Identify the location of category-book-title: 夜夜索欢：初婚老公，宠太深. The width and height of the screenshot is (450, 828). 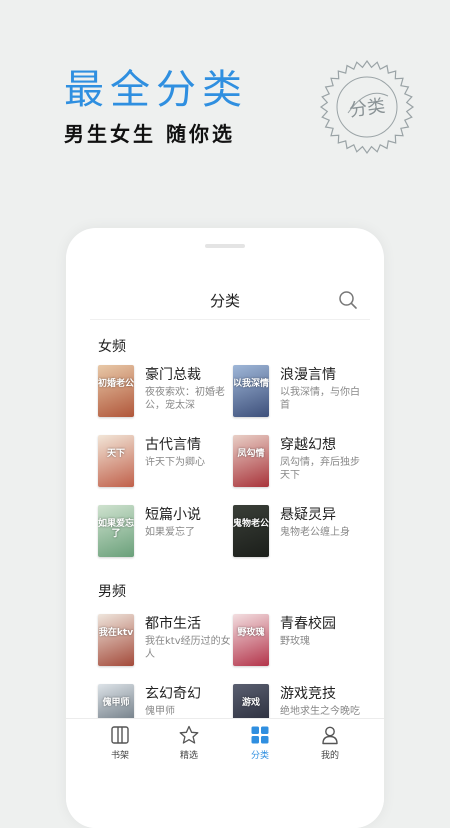
(185, 399).